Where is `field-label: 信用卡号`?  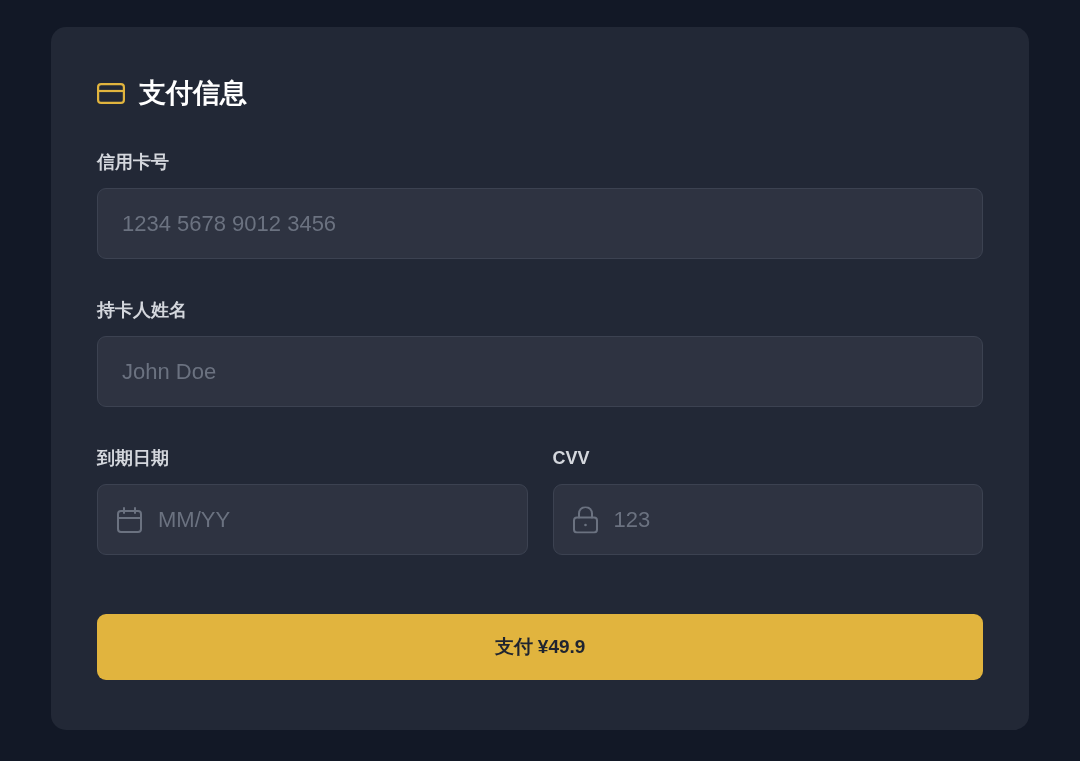
field-label: 信用卡号 is located at coordinates (133, 162).